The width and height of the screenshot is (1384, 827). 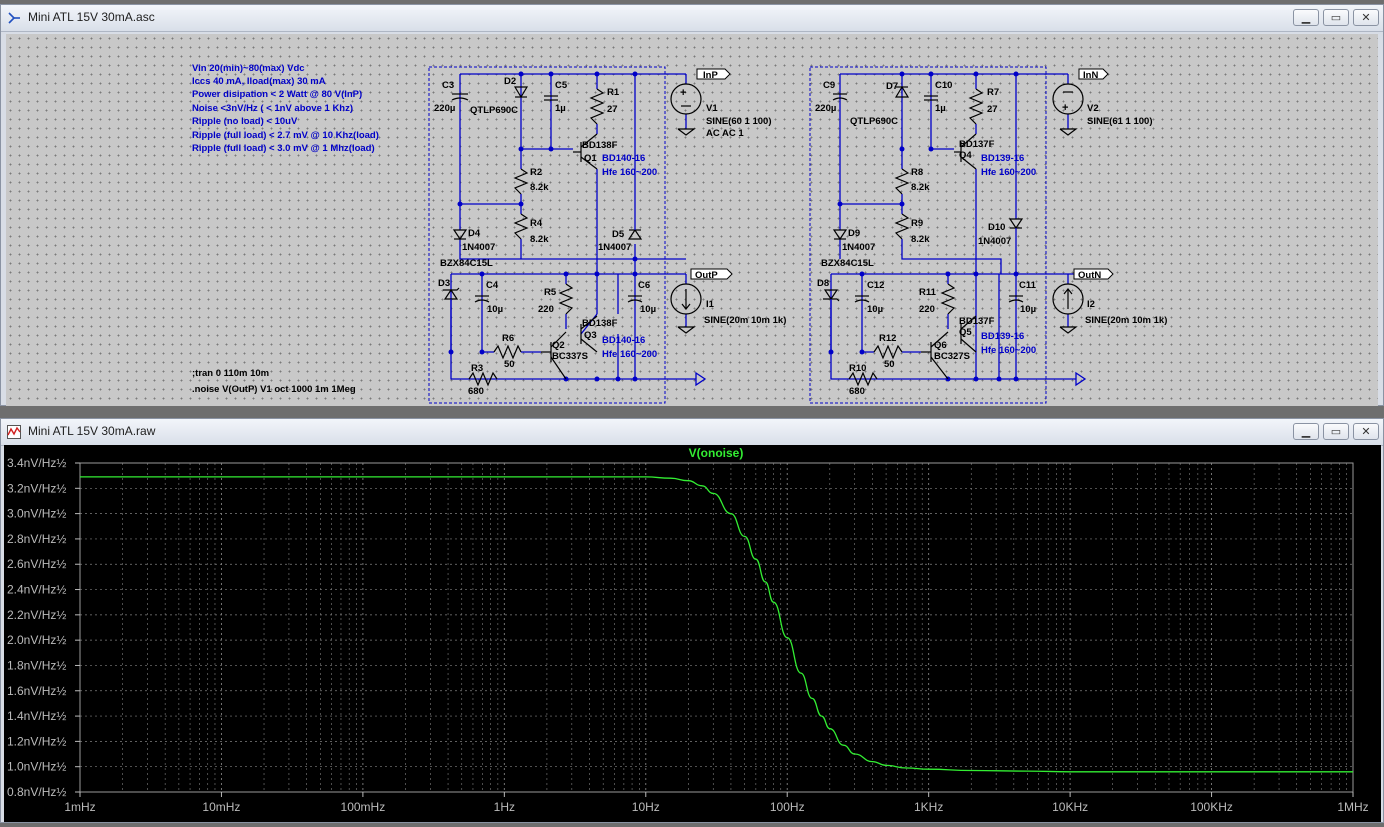 What do you see at coordinates (920, 239) in the screenshot?
I see `r9-value: 8.2k` at bounding box center [920, 239].